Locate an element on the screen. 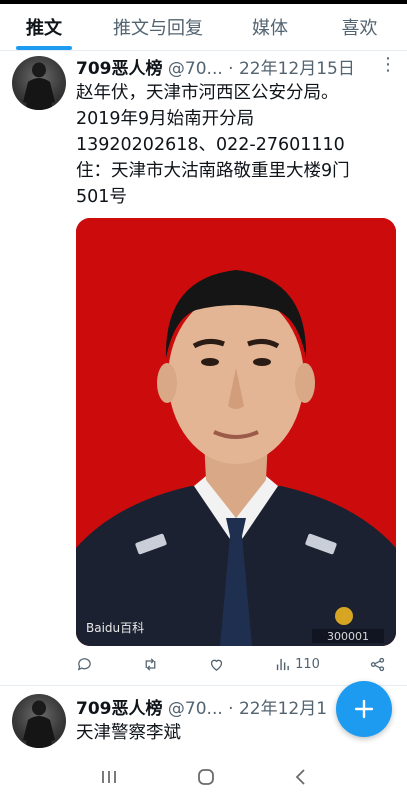 The image size is (407, 800). more-options-icon: ⋮ is located at coordinates (388, 68).